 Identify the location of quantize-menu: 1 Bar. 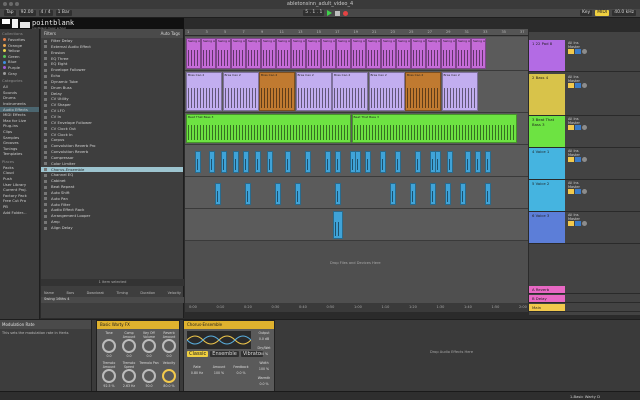
(63, 13).